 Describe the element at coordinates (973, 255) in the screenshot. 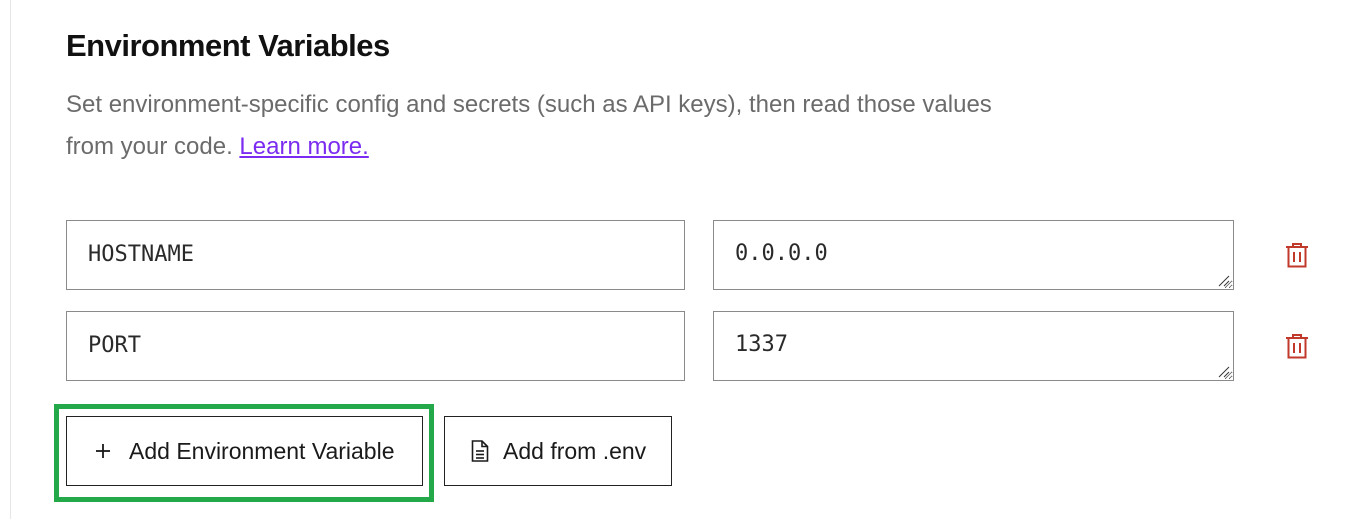

I see `env-value-input: 0.0.0.0` at that location.